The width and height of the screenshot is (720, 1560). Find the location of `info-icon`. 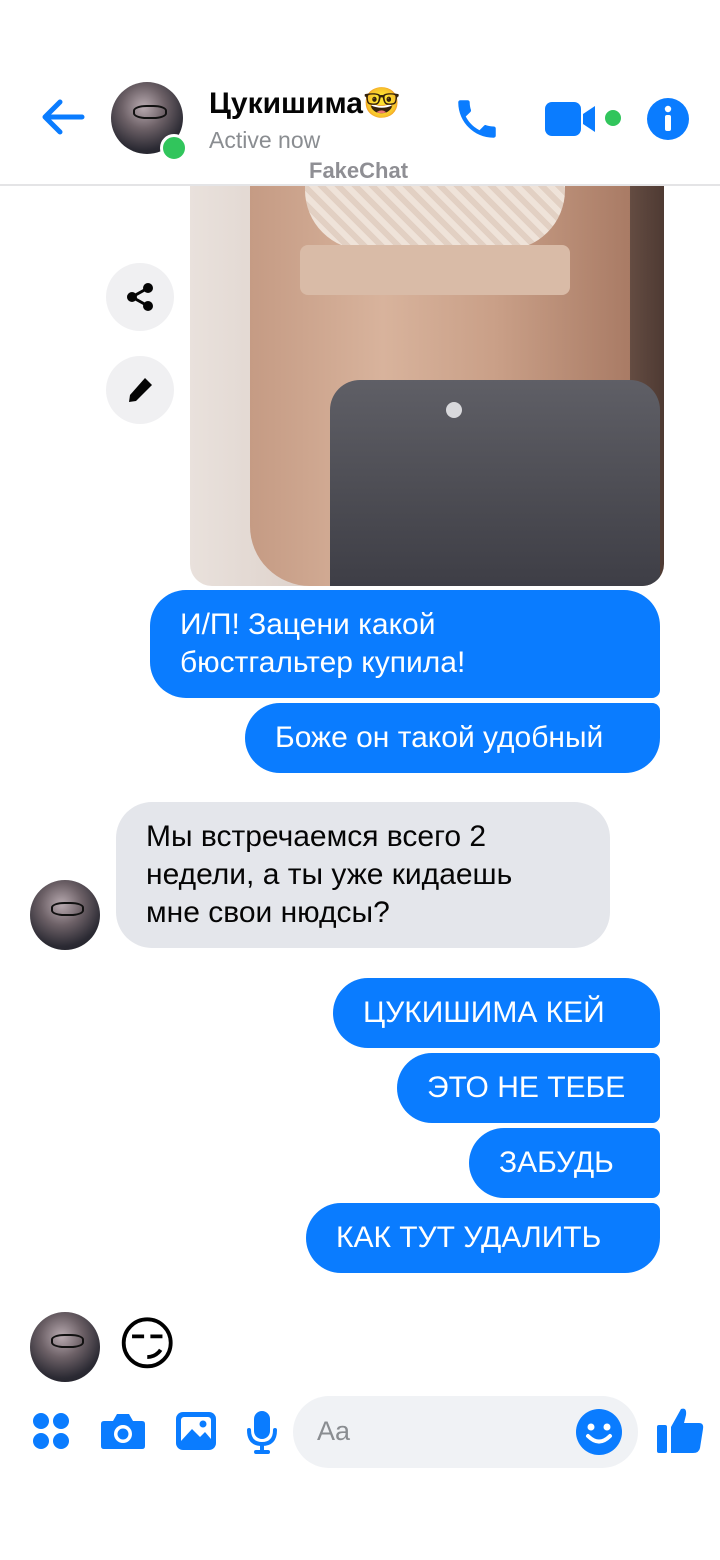

info-icon is located at coordinates (668, 119).